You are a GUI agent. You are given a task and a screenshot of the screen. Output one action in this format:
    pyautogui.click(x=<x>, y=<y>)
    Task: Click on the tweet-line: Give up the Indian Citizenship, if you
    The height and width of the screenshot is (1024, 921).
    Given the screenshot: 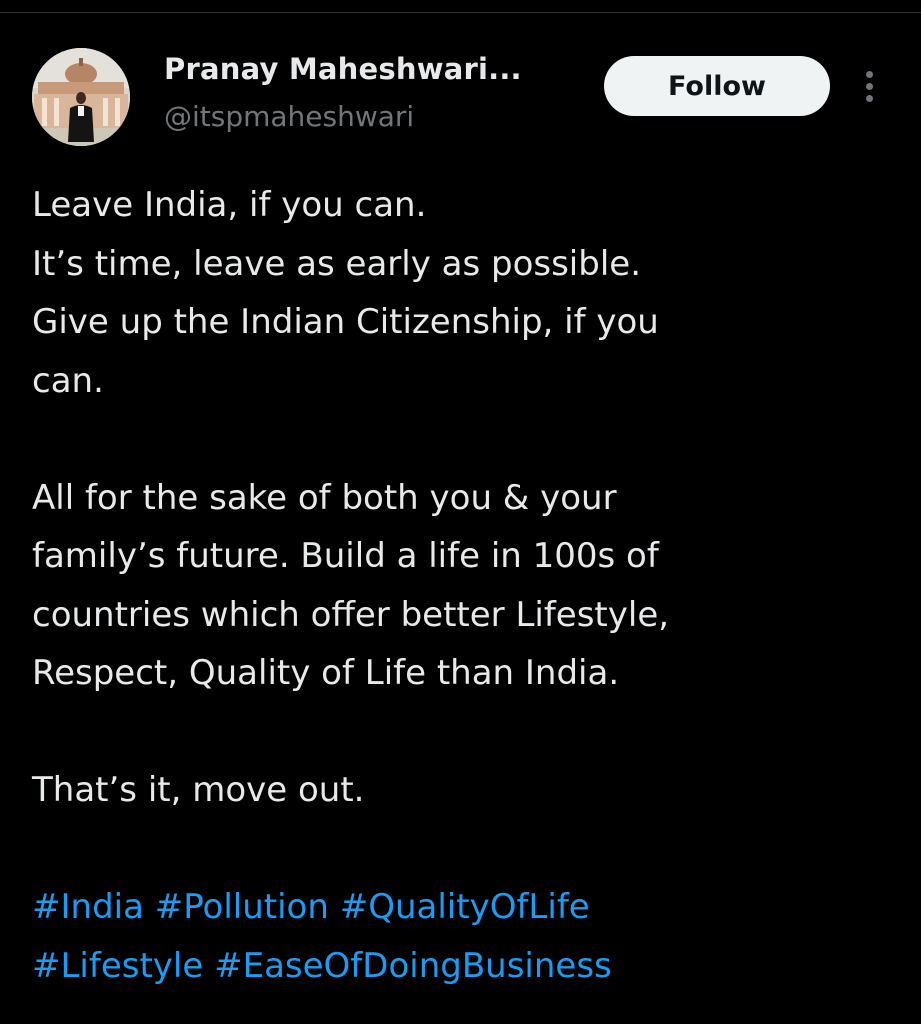 What is the action you would take?
    pyautogui.click(x=345, y=322)
    